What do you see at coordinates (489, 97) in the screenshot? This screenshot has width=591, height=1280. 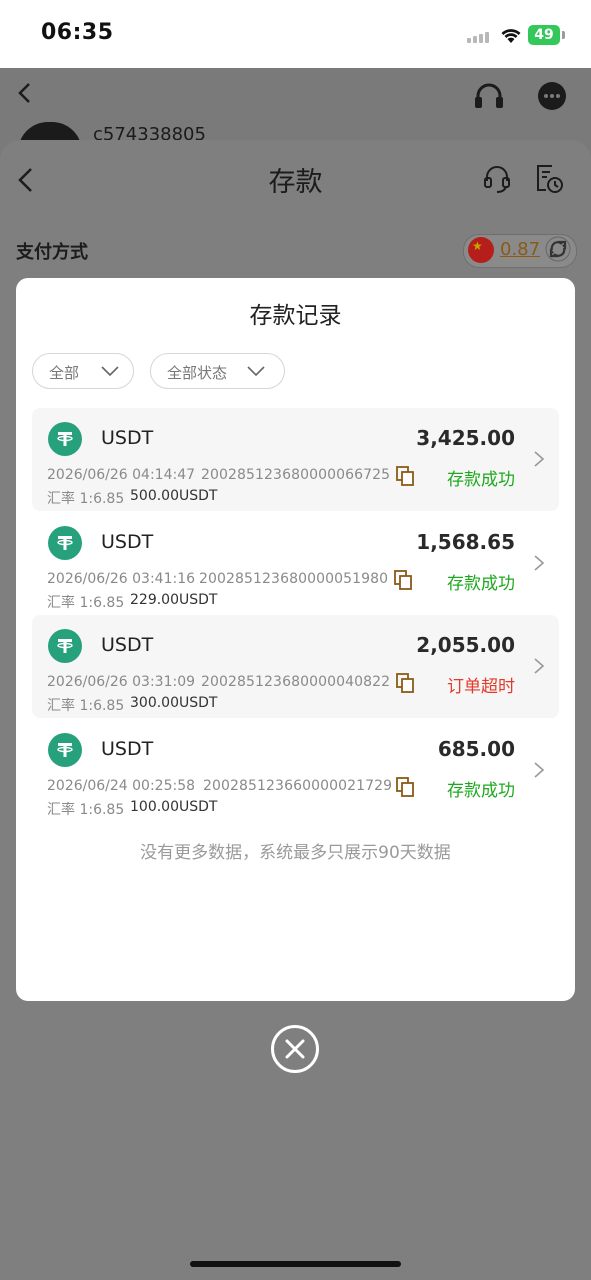 I see `background-headset-icon` at bounding box center [489, 97].